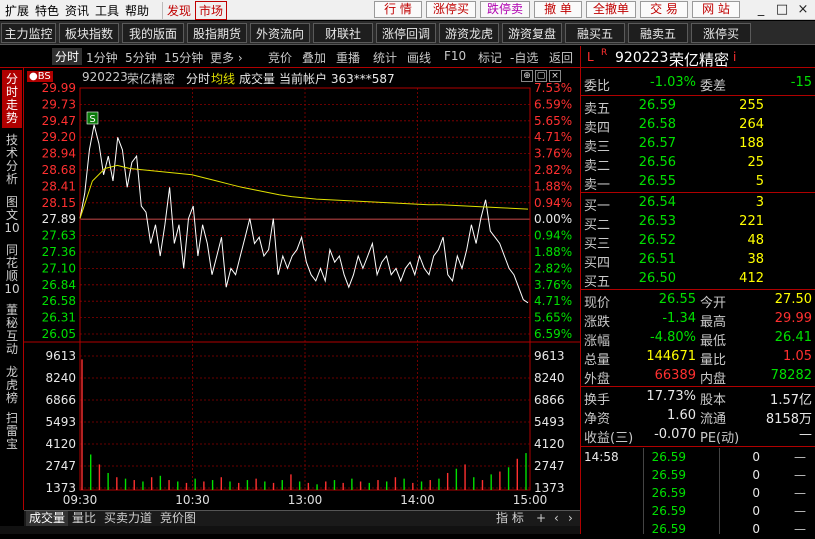  Describe the element at coordinates (12, 270) in the screenshot. I see `side-tab-ths10: 同 花 顺 10` at that location.